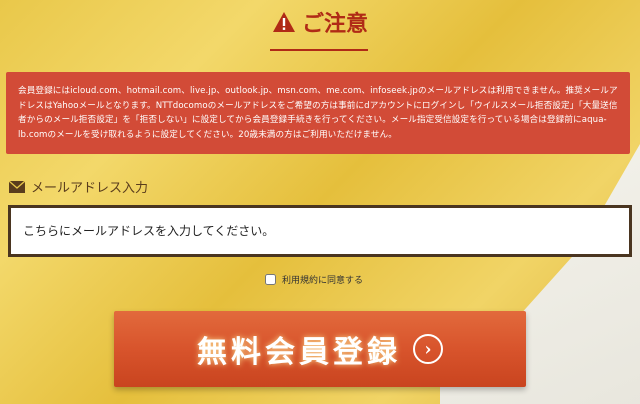 This screenshot has height=404, width=640. Describe the element at coordinates (428, 349) in the screenshot. I see `arrow-right-circle-icon: ›` at that location.